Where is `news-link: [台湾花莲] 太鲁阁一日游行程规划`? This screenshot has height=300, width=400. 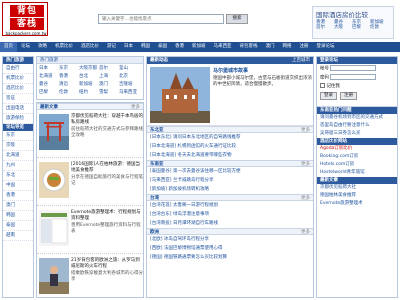
news-link: [台湾花莲] 太鲁阁一日游行程规划 is located at coordinates (230, 205).